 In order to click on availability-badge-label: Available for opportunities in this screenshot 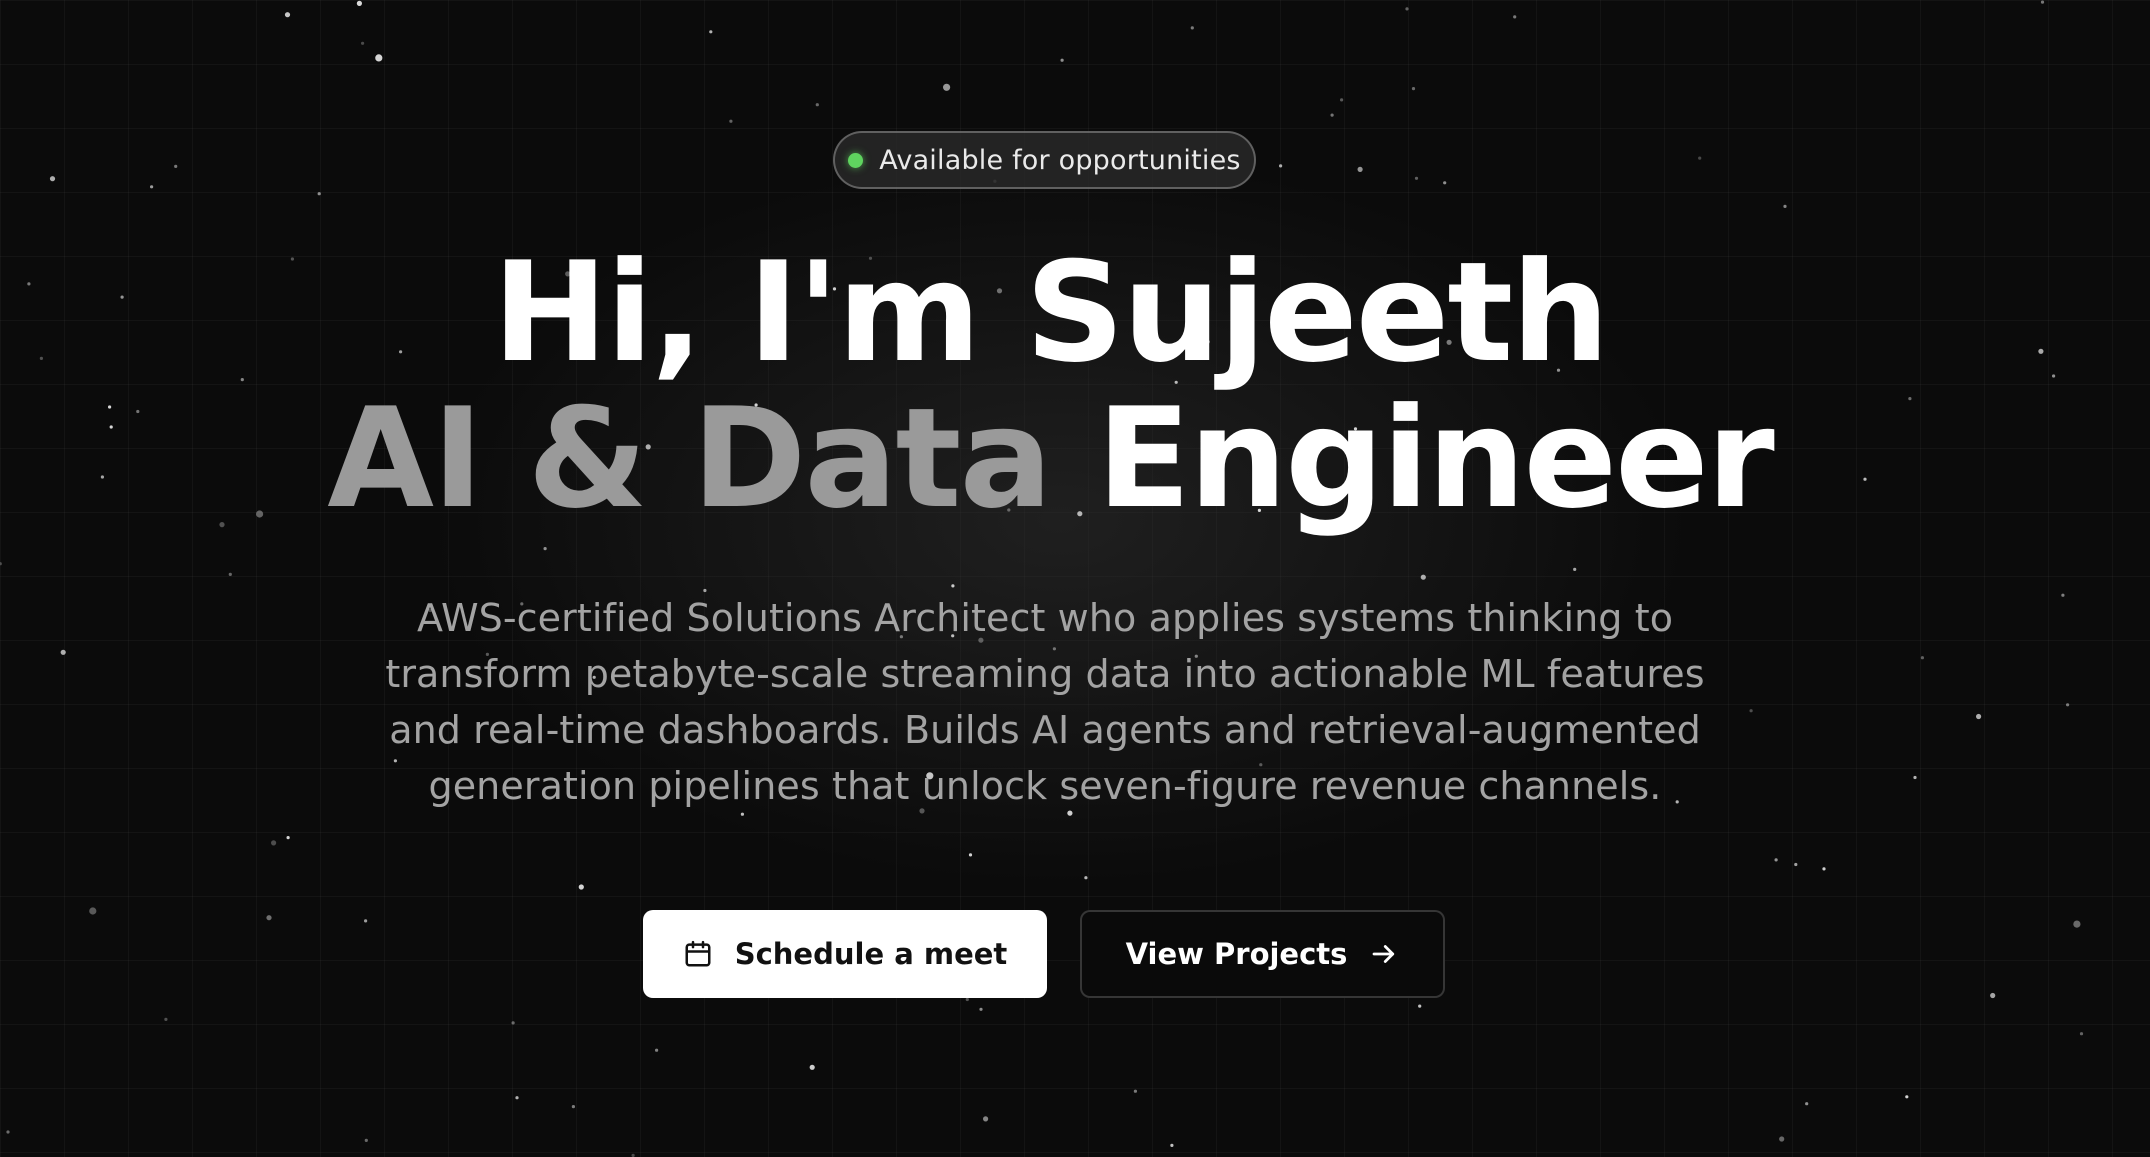, I will do `click(1060, 160)`.